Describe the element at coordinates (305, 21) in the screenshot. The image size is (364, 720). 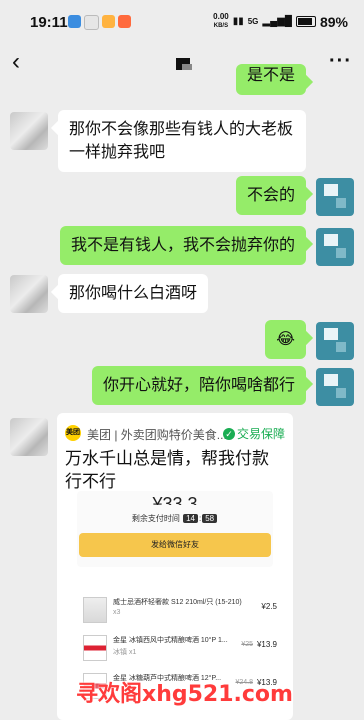
I see `battery-icon` at that location.